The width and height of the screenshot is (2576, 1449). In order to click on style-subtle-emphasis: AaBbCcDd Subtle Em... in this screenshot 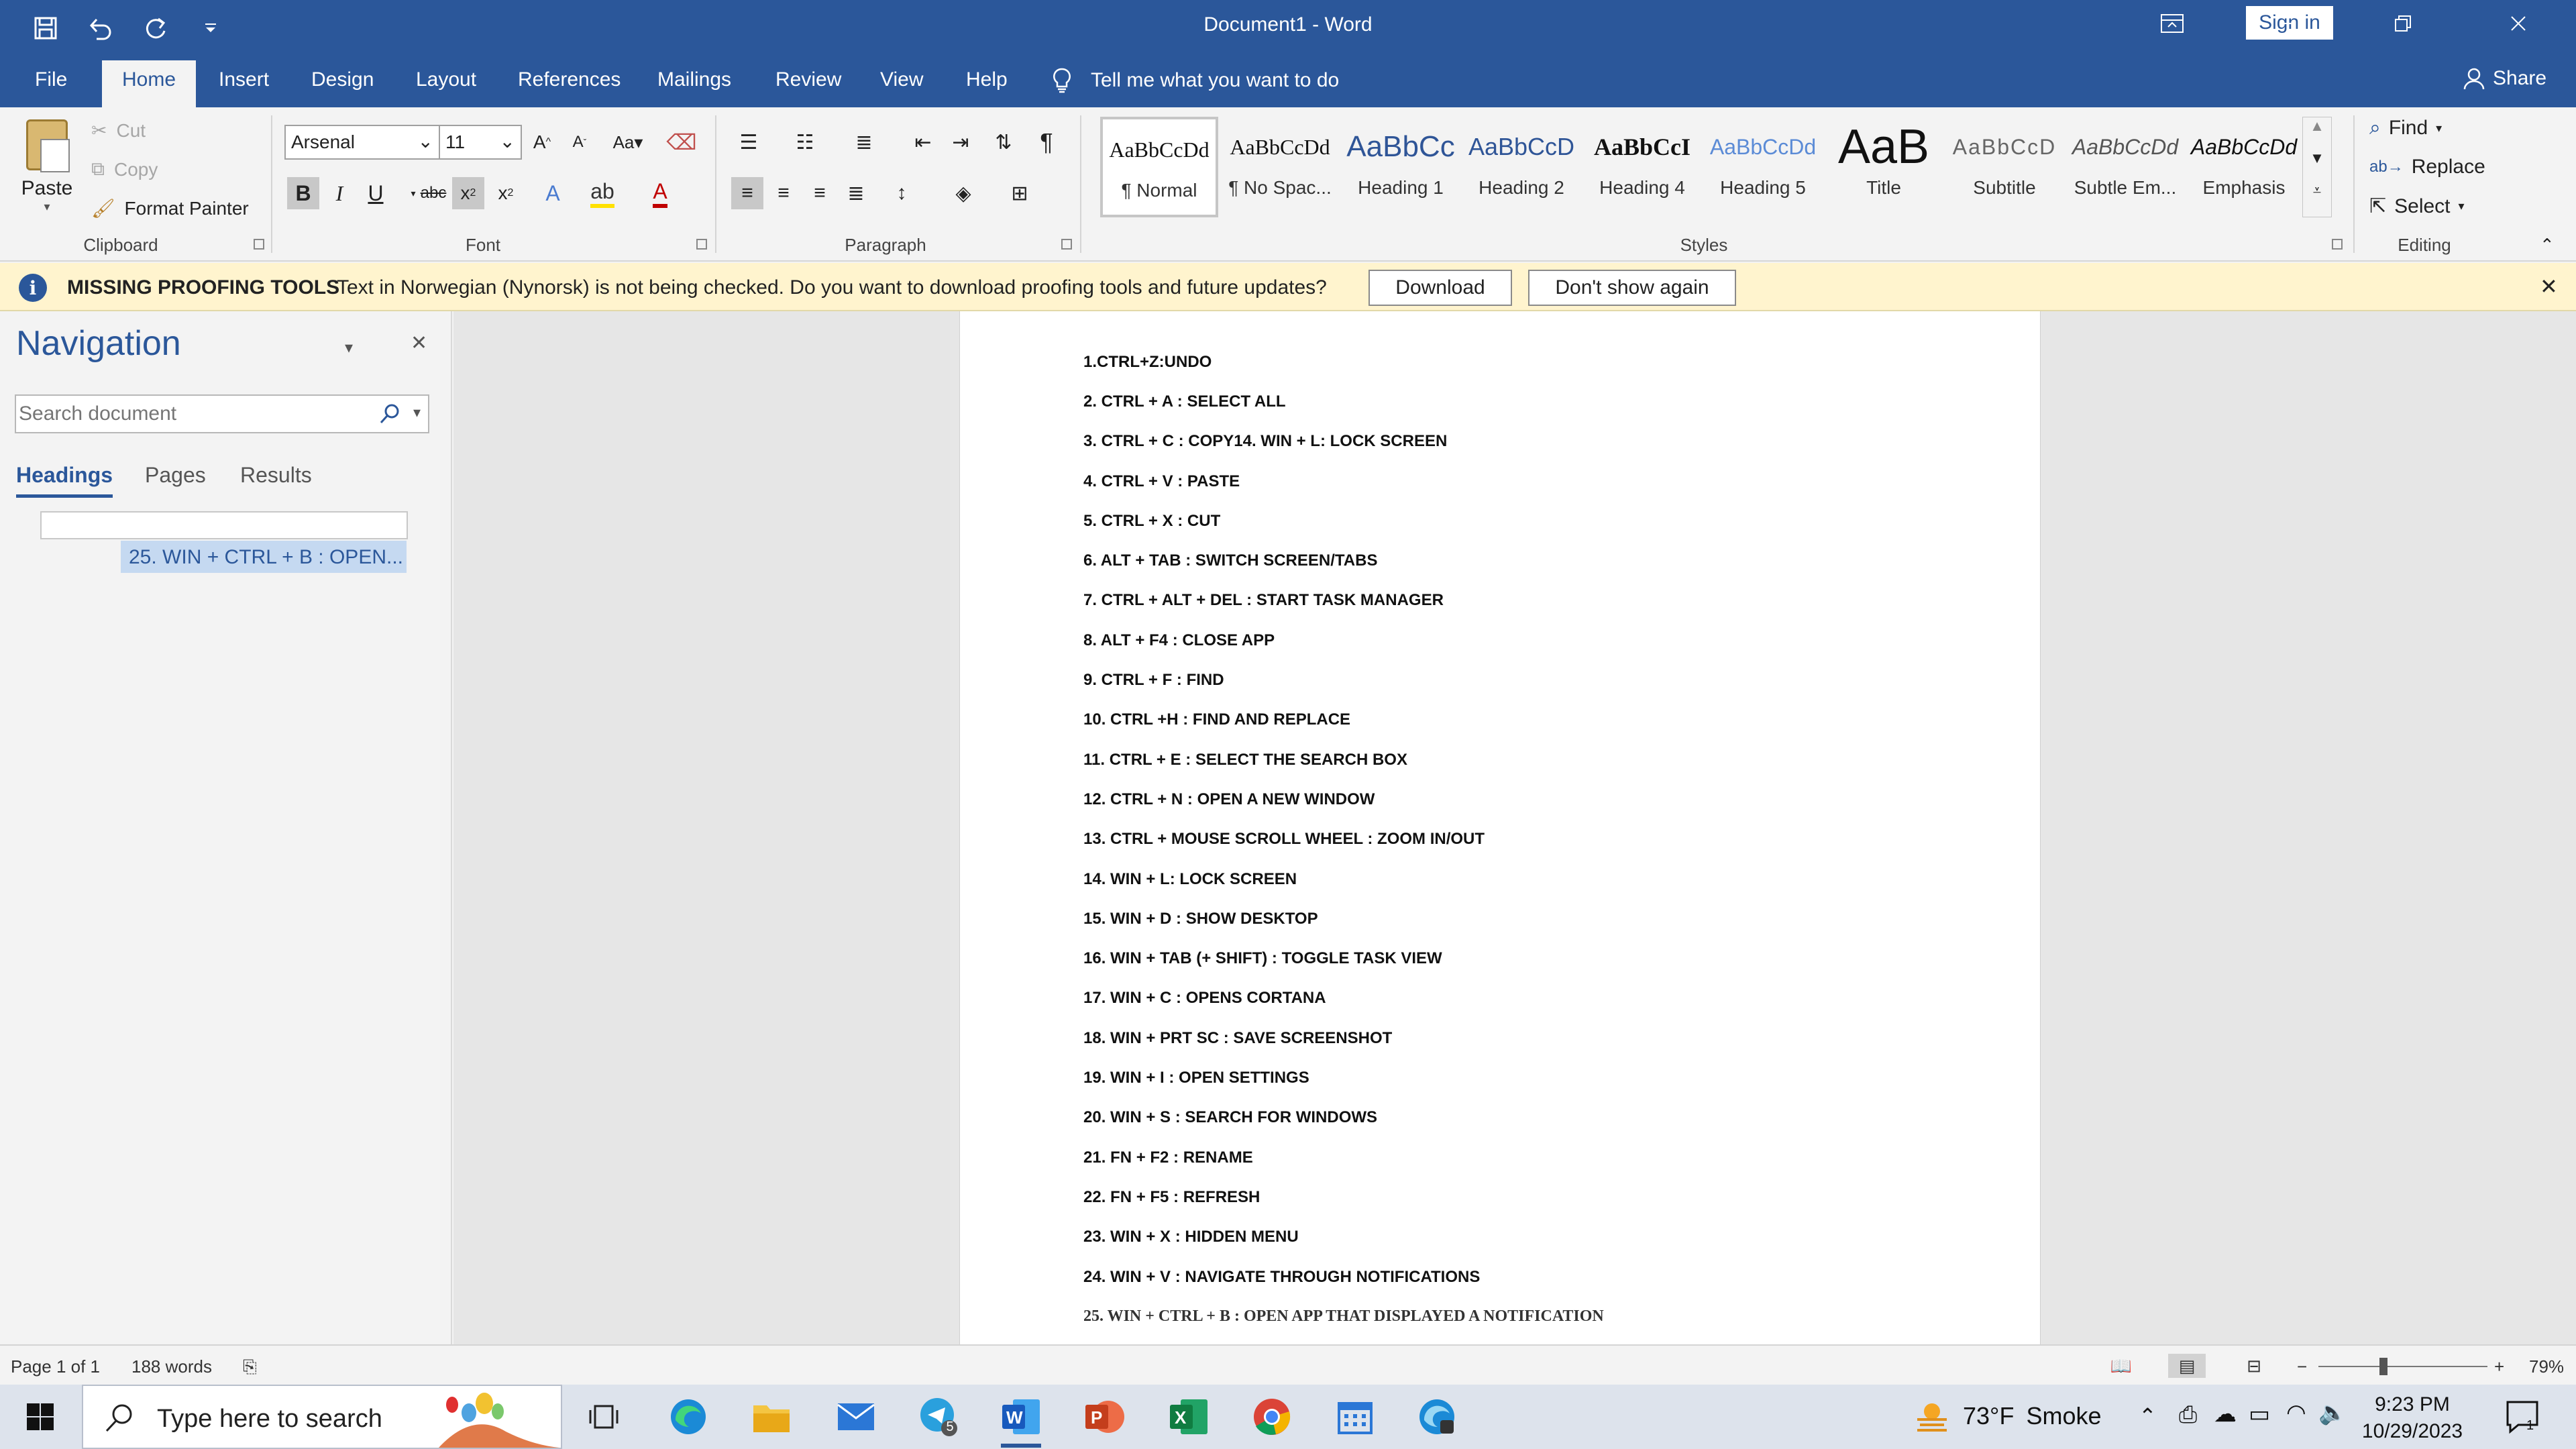, I will do `click(2125, 167)`.